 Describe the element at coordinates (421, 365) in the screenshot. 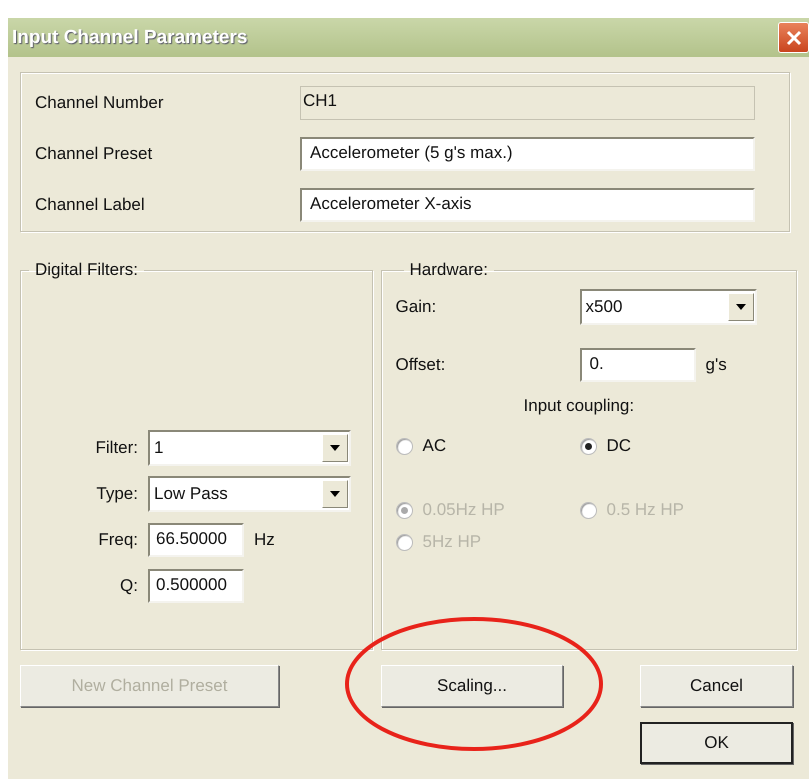

I see `field-label: Offset:` at that location.